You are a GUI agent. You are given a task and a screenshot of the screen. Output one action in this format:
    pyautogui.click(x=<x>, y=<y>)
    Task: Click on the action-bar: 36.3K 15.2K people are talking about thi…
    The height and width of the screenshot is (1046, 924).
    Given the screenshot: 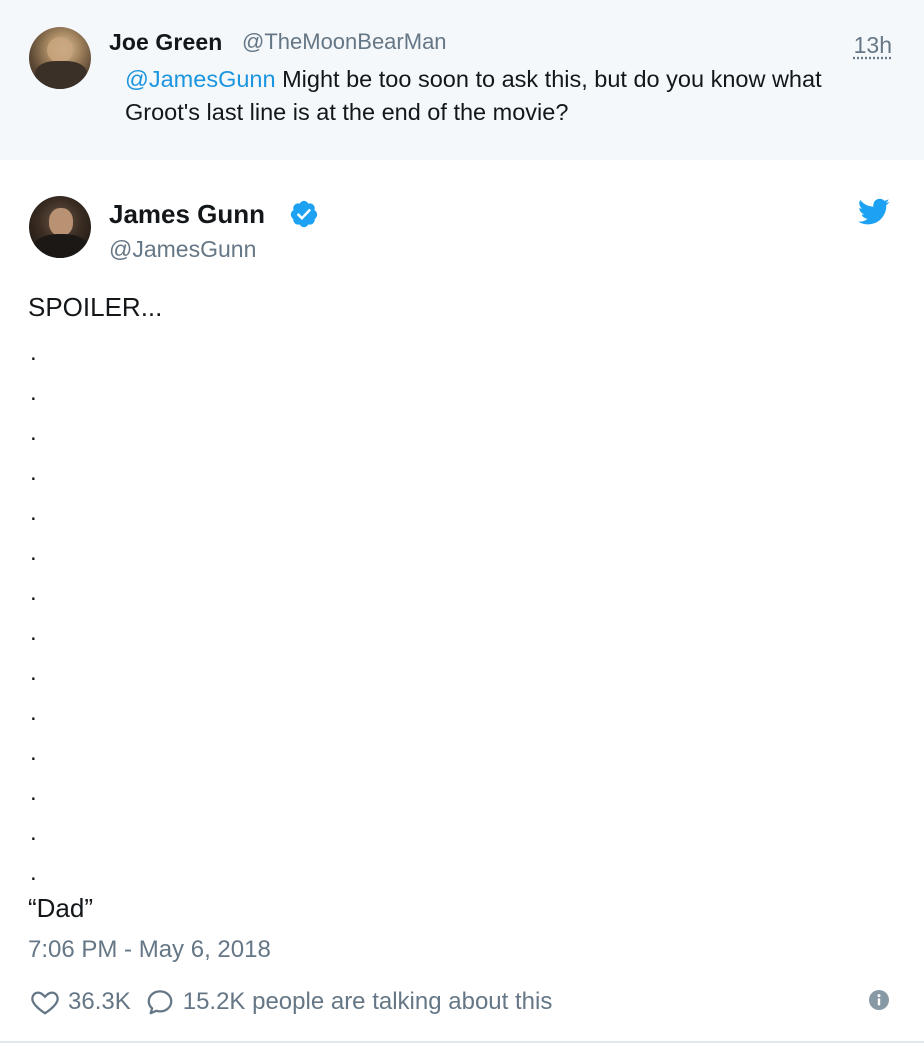 What is the action you would take?
    pyautogui.click(x=291, y=1002)
    